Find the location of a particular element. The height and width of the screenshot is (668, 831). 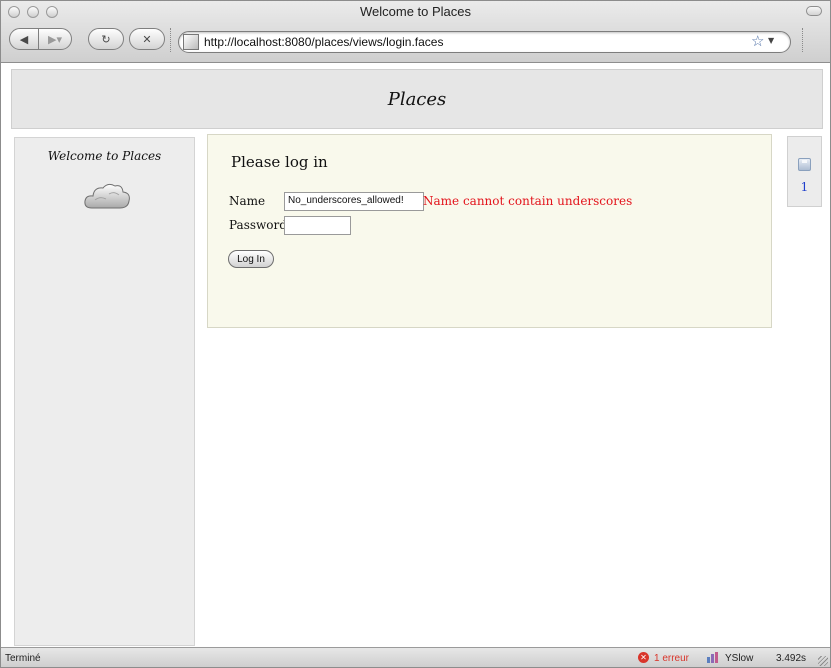

resize-grip-icon is located at coordinates (823, 661).